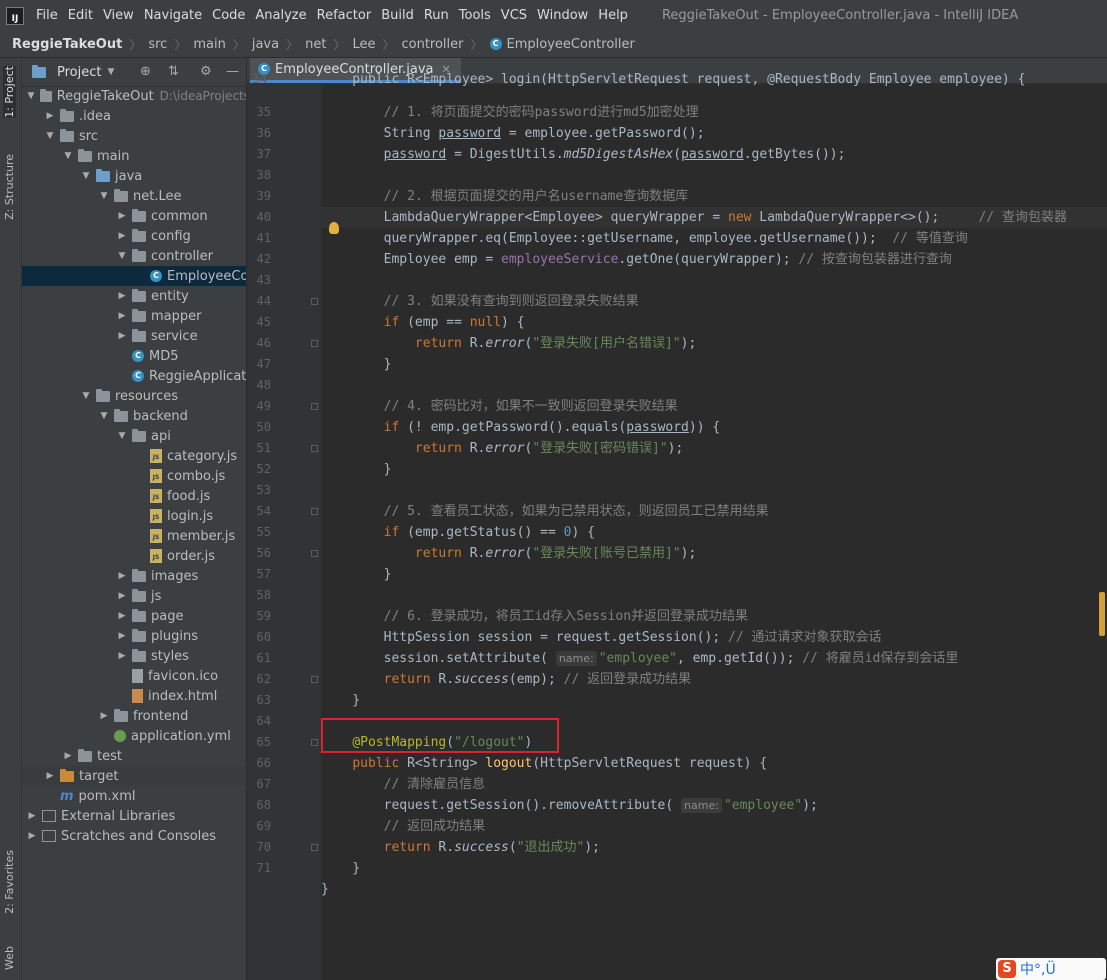  Describe the element at coordinates (134, 416) in the screenshot. I see `tree-item: ▼ backend` at that location.